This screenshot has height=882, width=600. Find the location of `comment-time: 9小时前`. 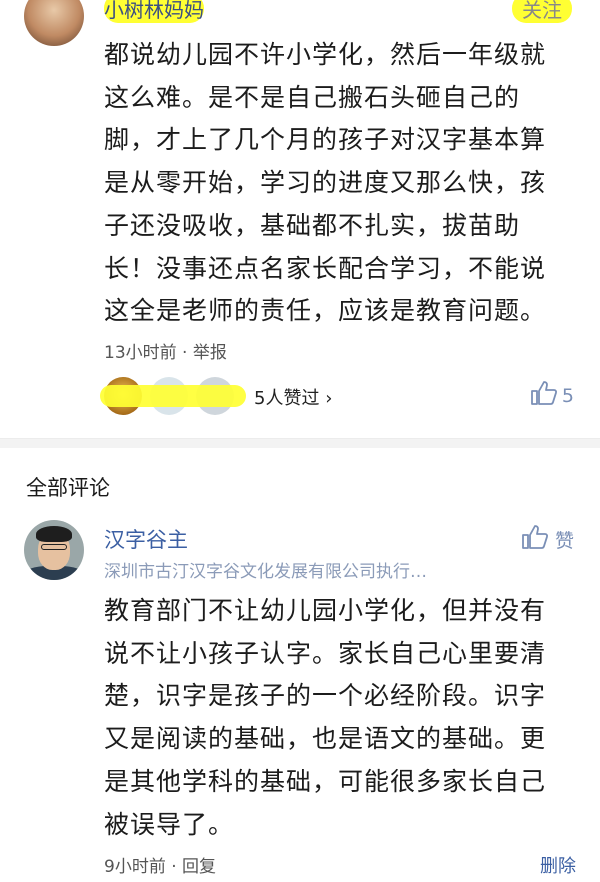

comment-time: 9小时前 is located at coordinates (135, 867).